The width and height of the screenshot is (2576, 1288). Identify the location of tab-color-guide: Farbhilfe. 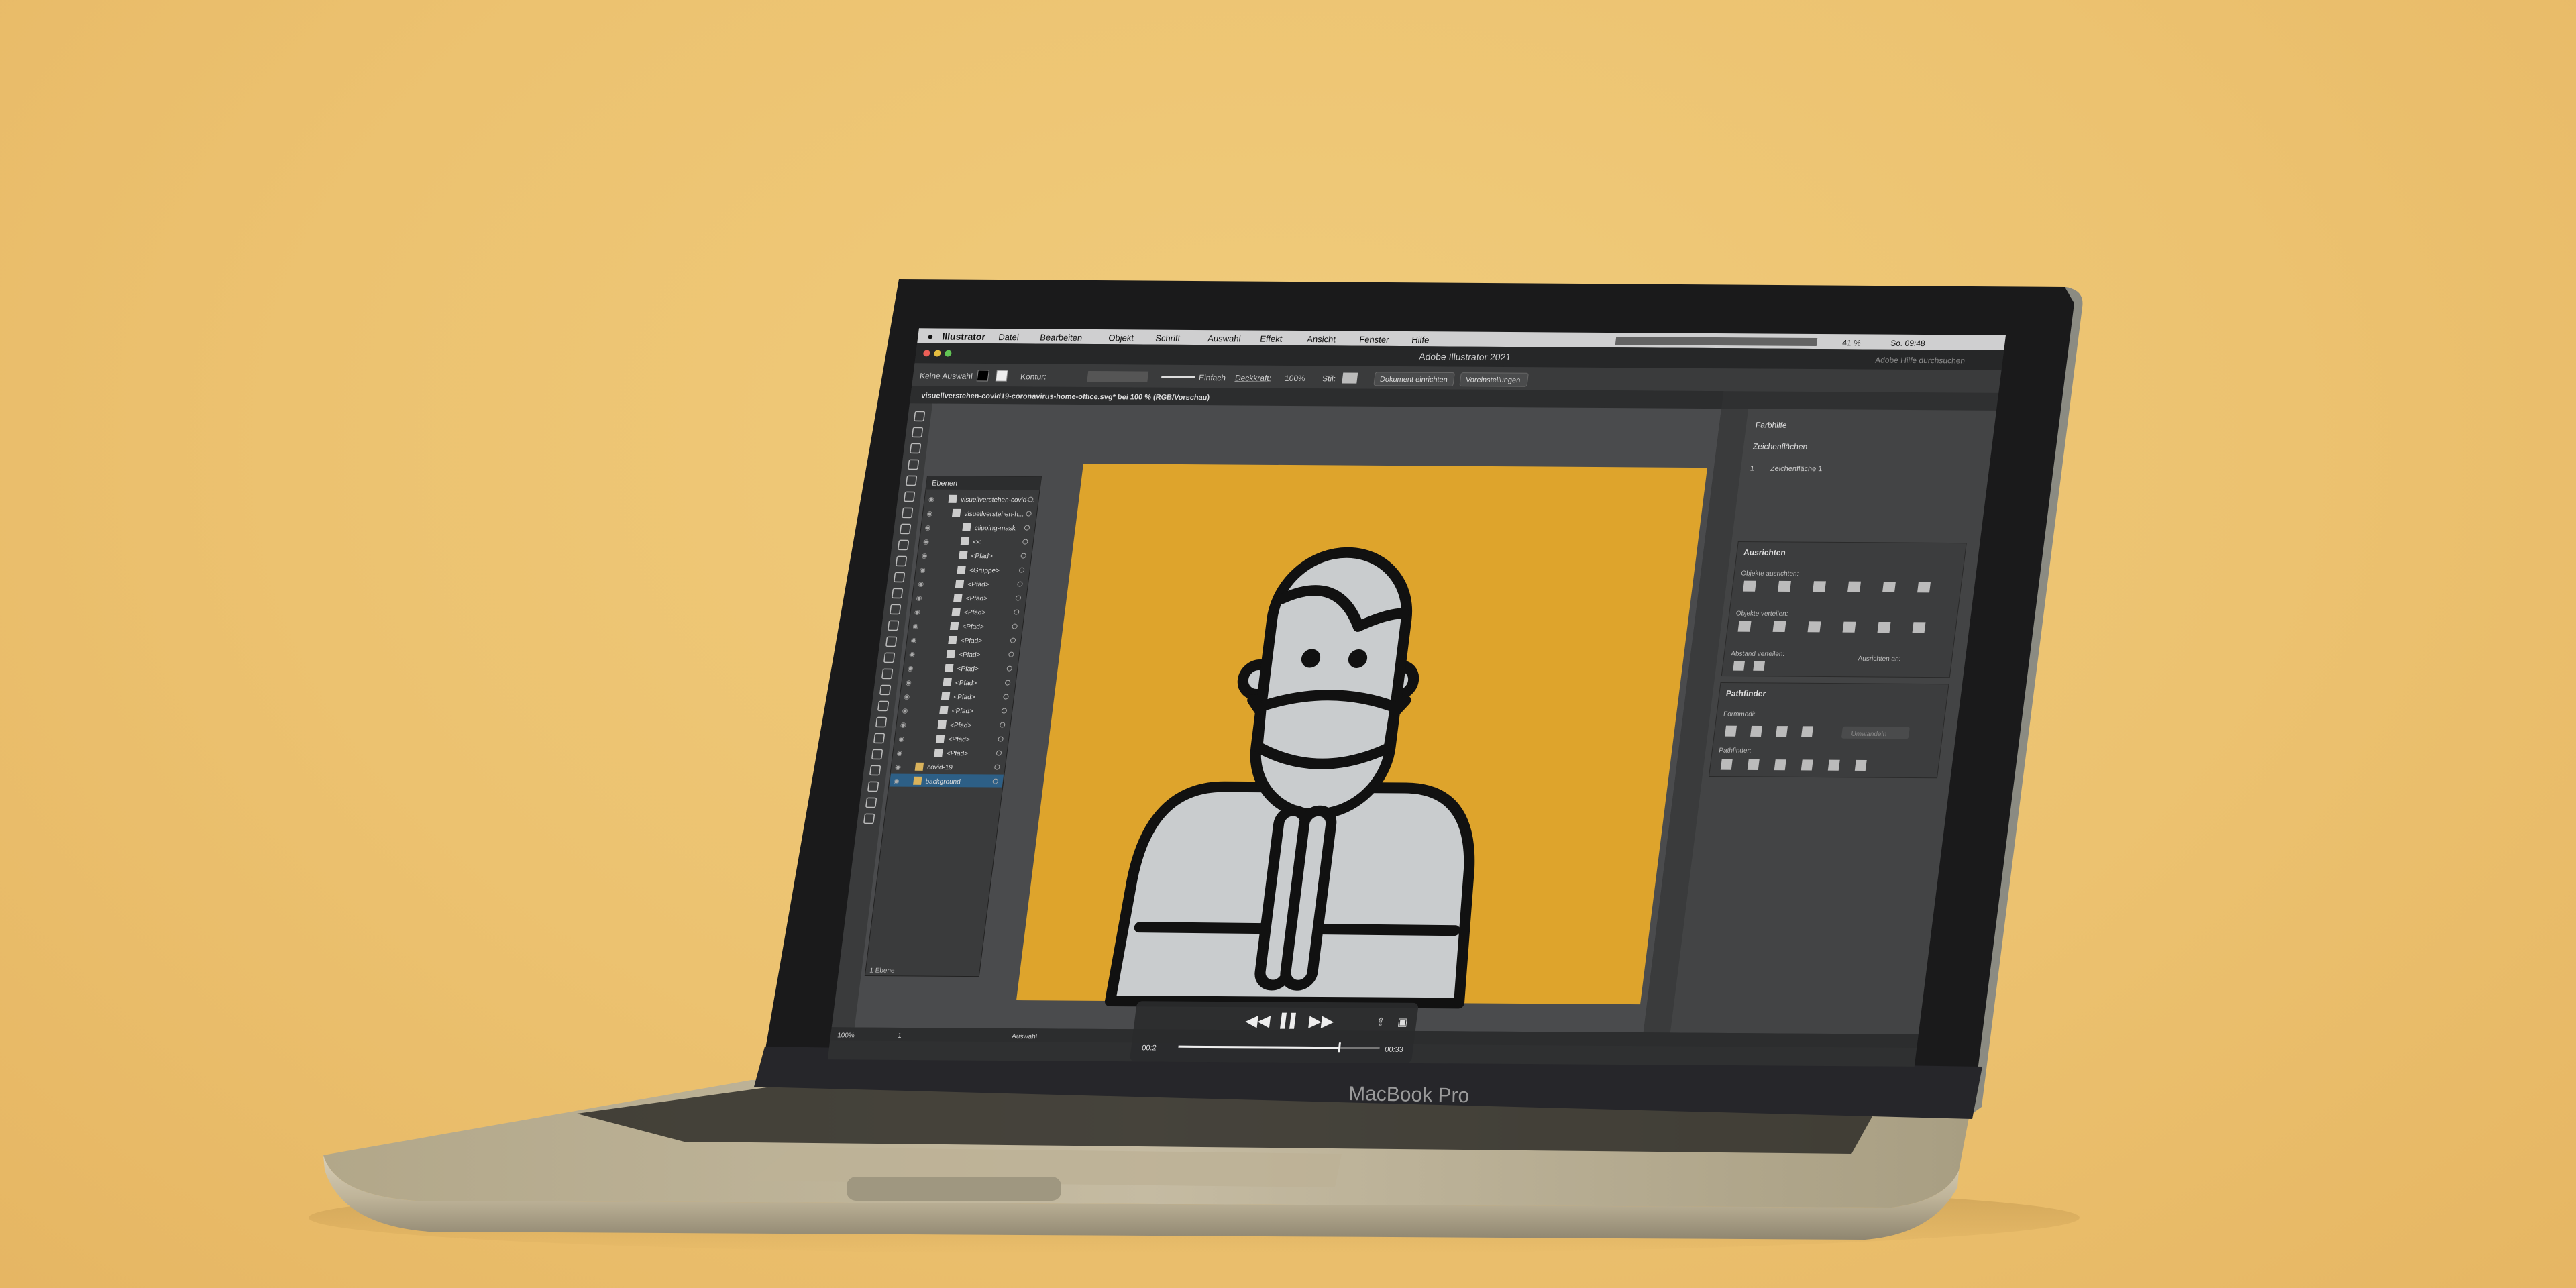
(1771, 425).